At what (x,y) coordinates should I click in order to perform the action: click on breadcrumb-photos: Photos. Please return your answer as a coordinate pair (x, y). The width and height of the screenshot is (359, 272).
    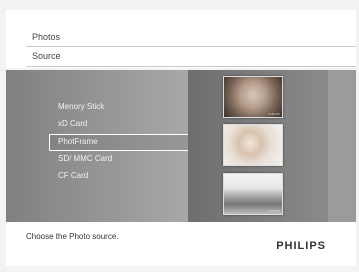
    Looking at the image, I should click on (46, 37).